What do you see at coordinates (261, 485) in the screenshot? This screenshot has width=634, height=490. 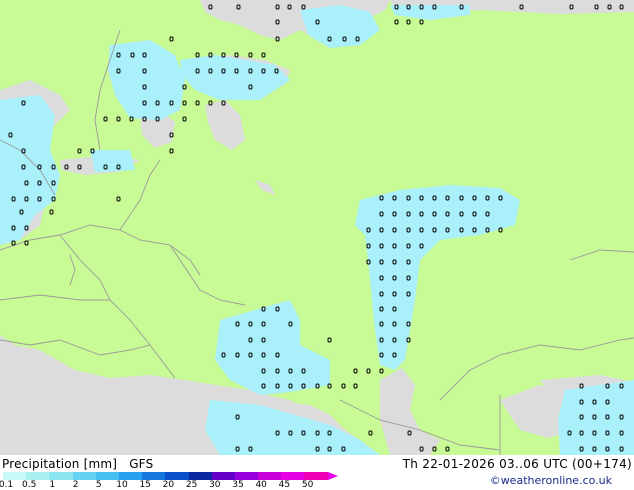 I see `scale-tick-label: 40` at bounding box center [261, 485].